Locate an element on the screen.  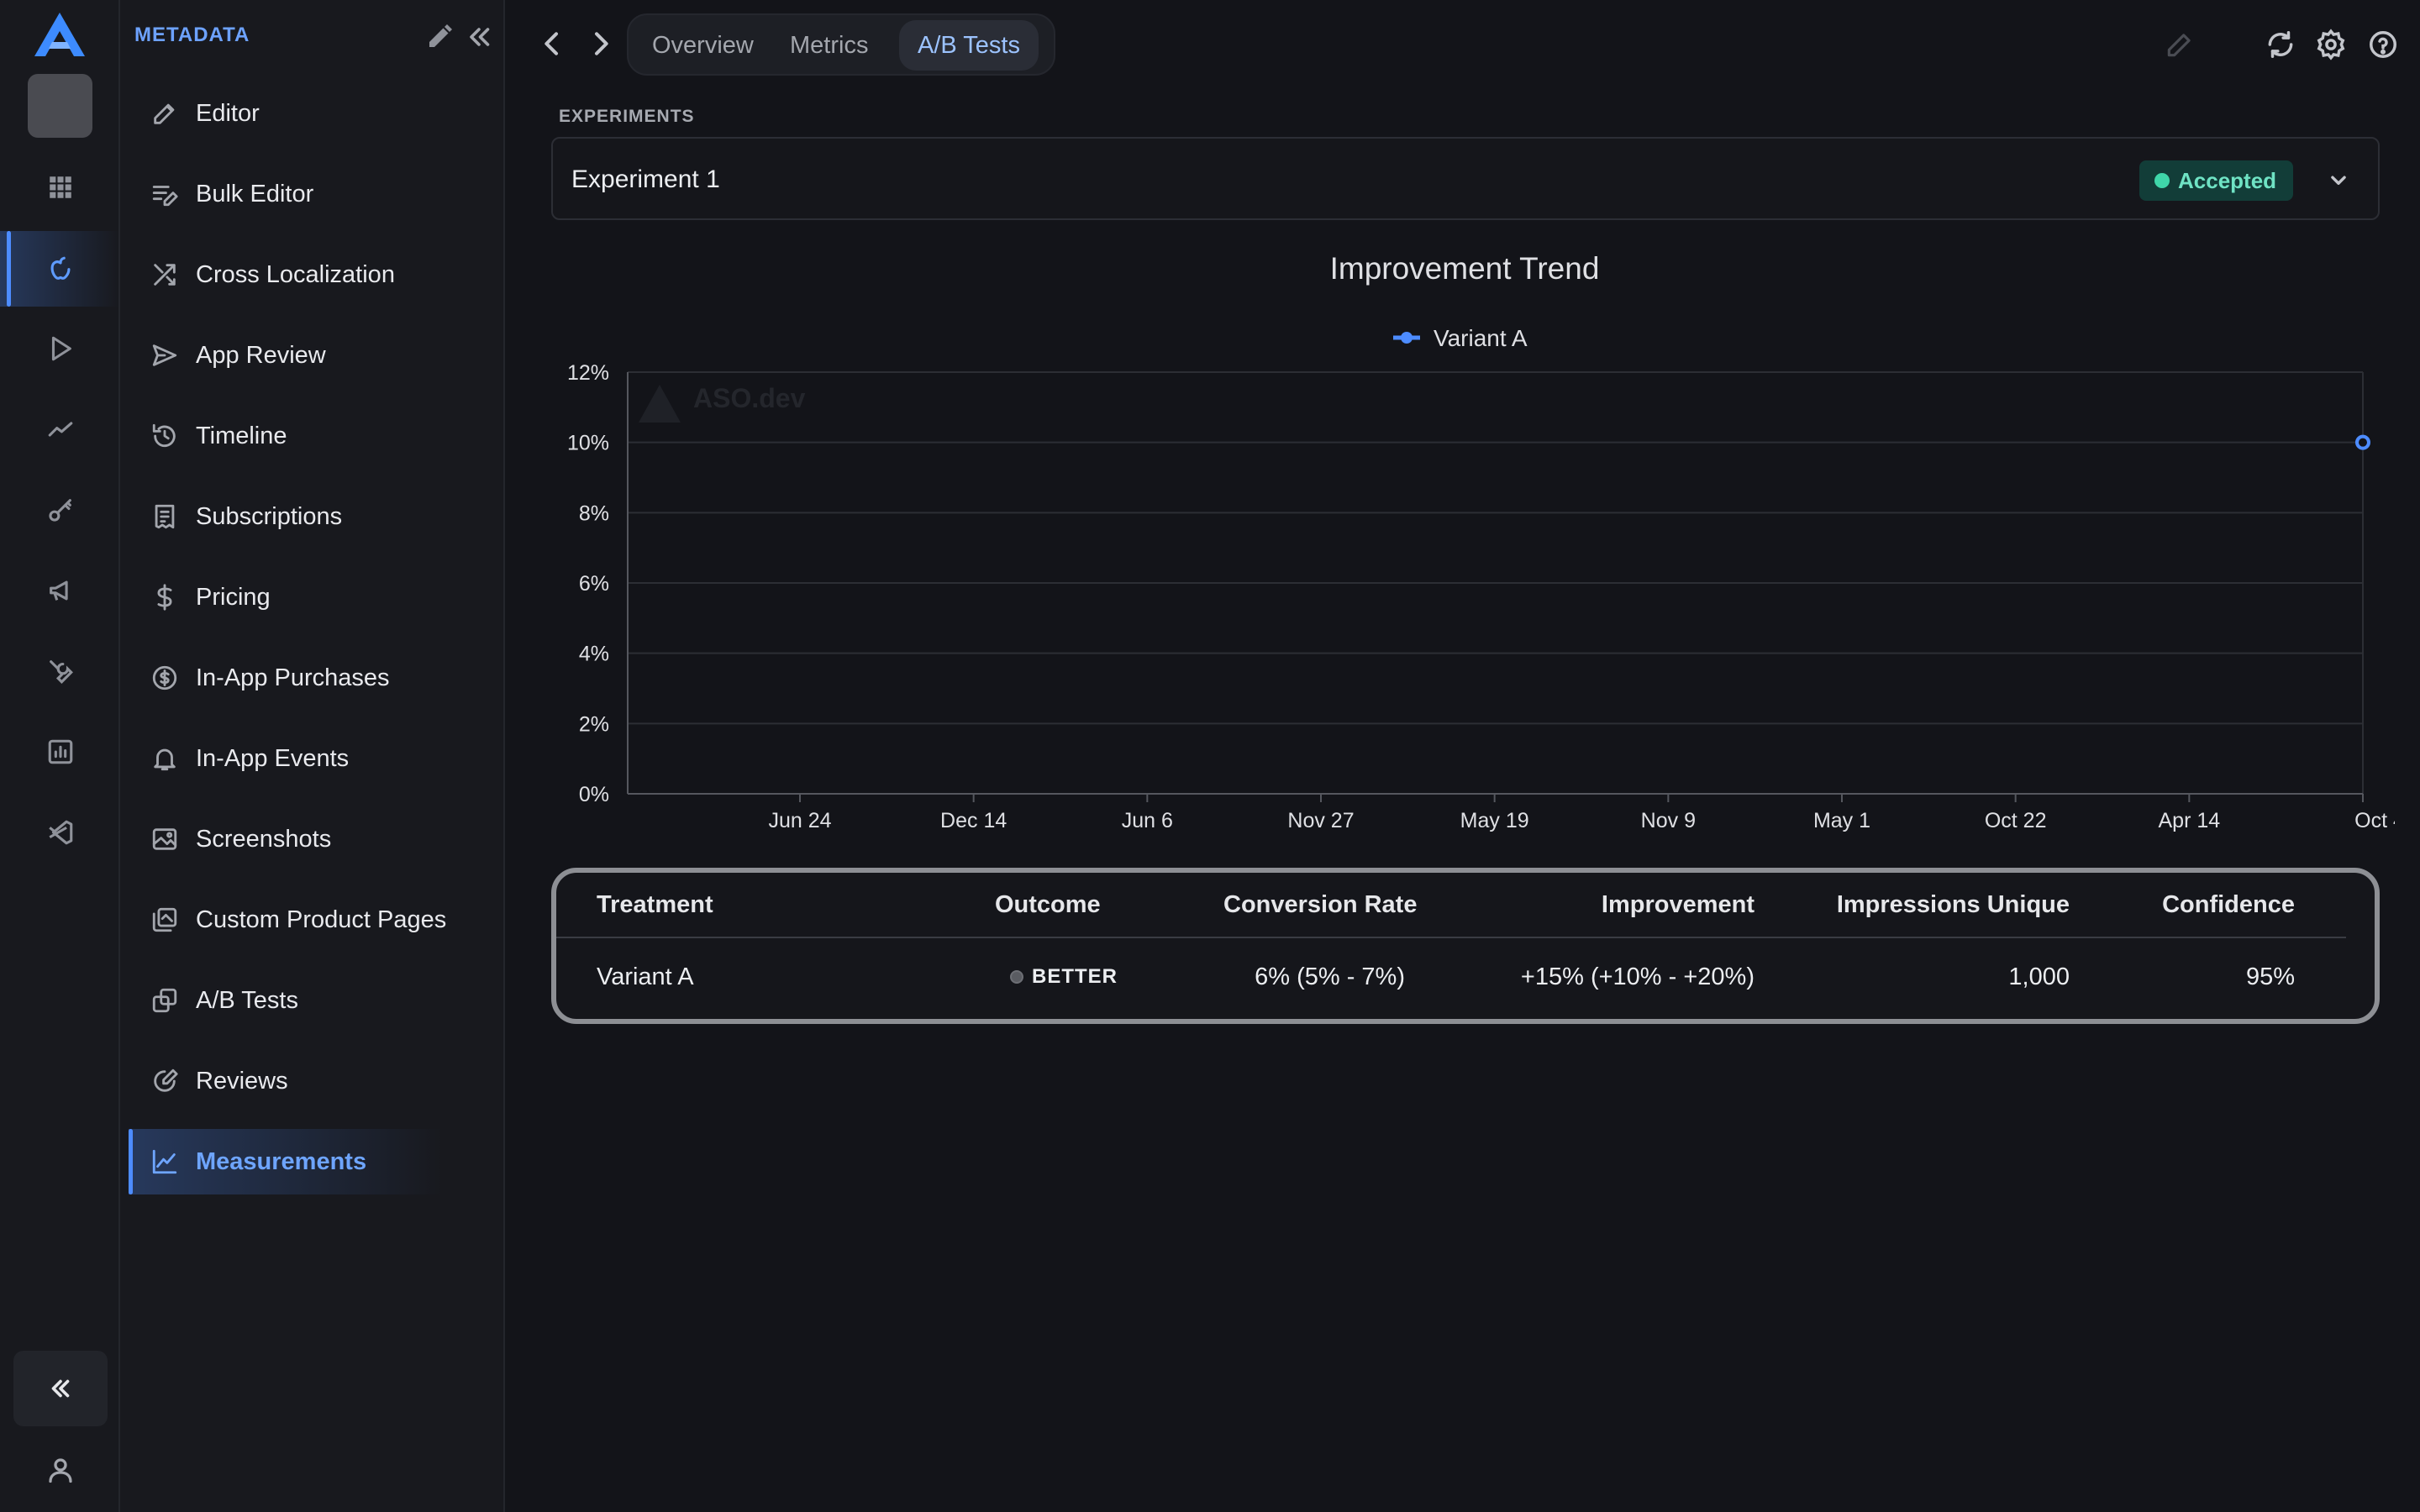
sidebar-item-pricing: Pricing is located at coordinates (314, 597).